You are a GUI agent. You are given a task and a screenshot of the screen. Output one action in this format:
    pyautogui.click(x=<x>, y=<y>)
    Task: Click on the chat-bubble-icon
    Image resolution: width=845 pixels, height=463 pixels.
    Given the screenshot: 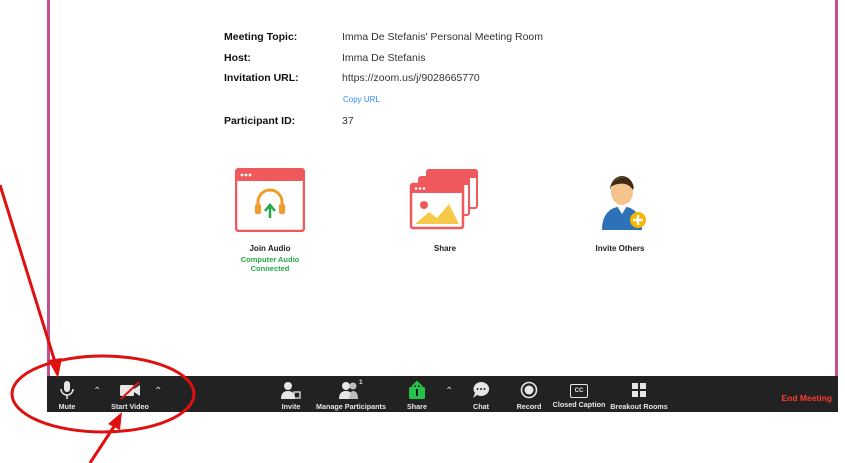 What is the action you would take?
    pyautogui.click(x=481, y=389)
    